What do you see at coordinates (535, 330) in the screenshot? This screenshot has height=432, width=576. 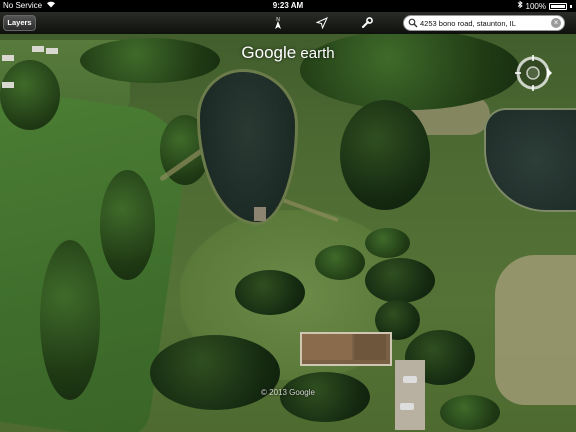 I see `bare-ground` at bounding box center [535, 330].